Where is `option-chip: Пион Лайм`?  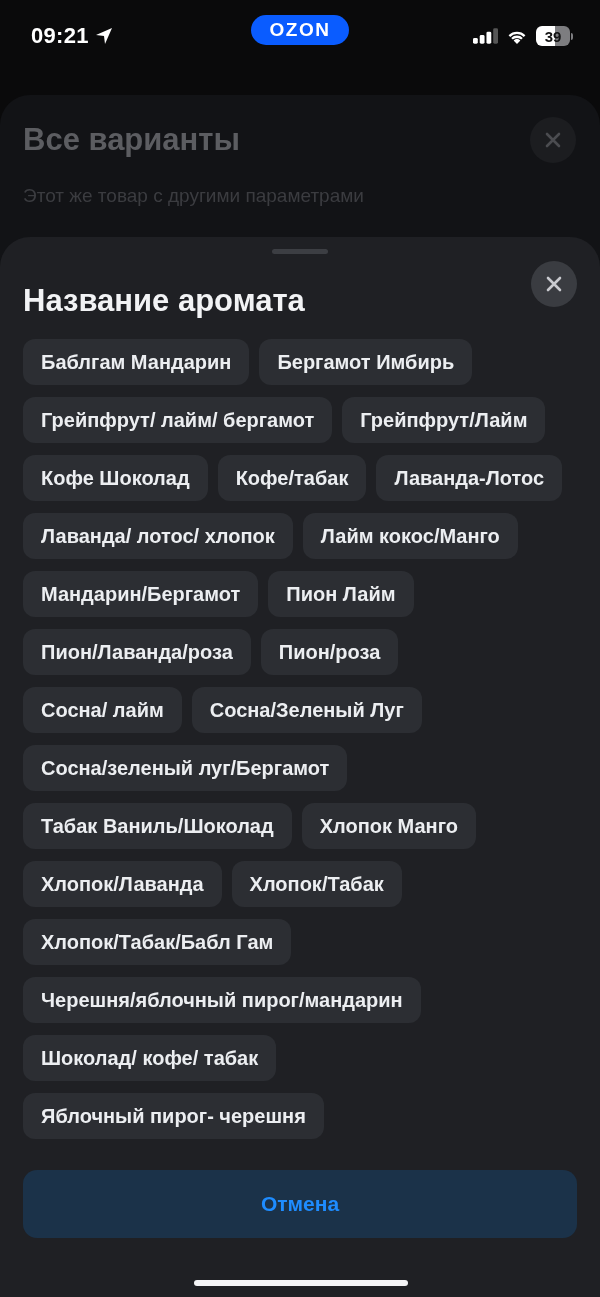 option-chip: Пион Лайм is located at coordinates (341, 594).